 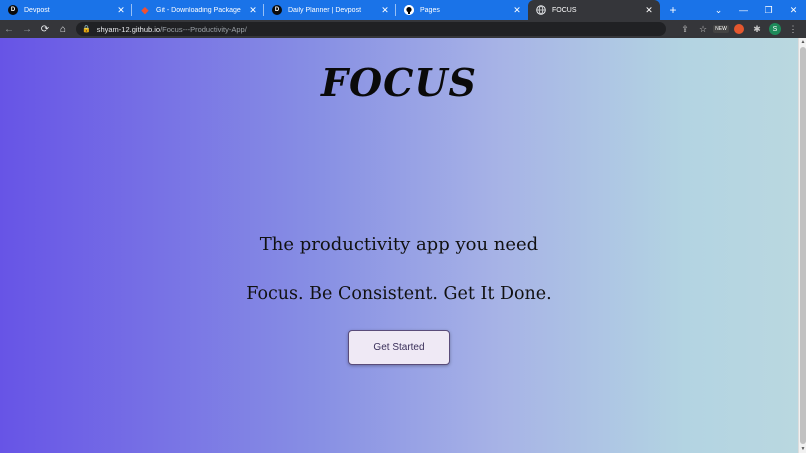 I want to click on page-tagline: Focus. Be Consistent. Get It Done., so click(x=399, y=294).